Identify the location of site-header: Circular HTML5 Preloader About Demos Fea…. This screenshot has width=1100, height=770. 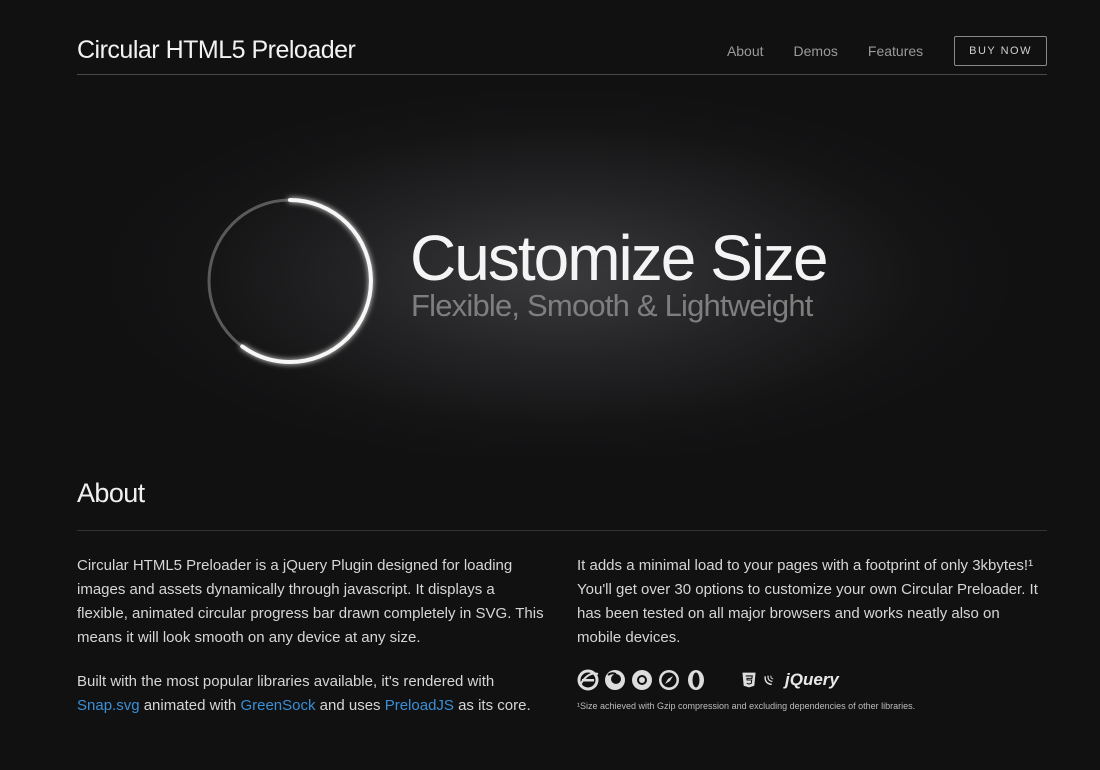
(562, 37).